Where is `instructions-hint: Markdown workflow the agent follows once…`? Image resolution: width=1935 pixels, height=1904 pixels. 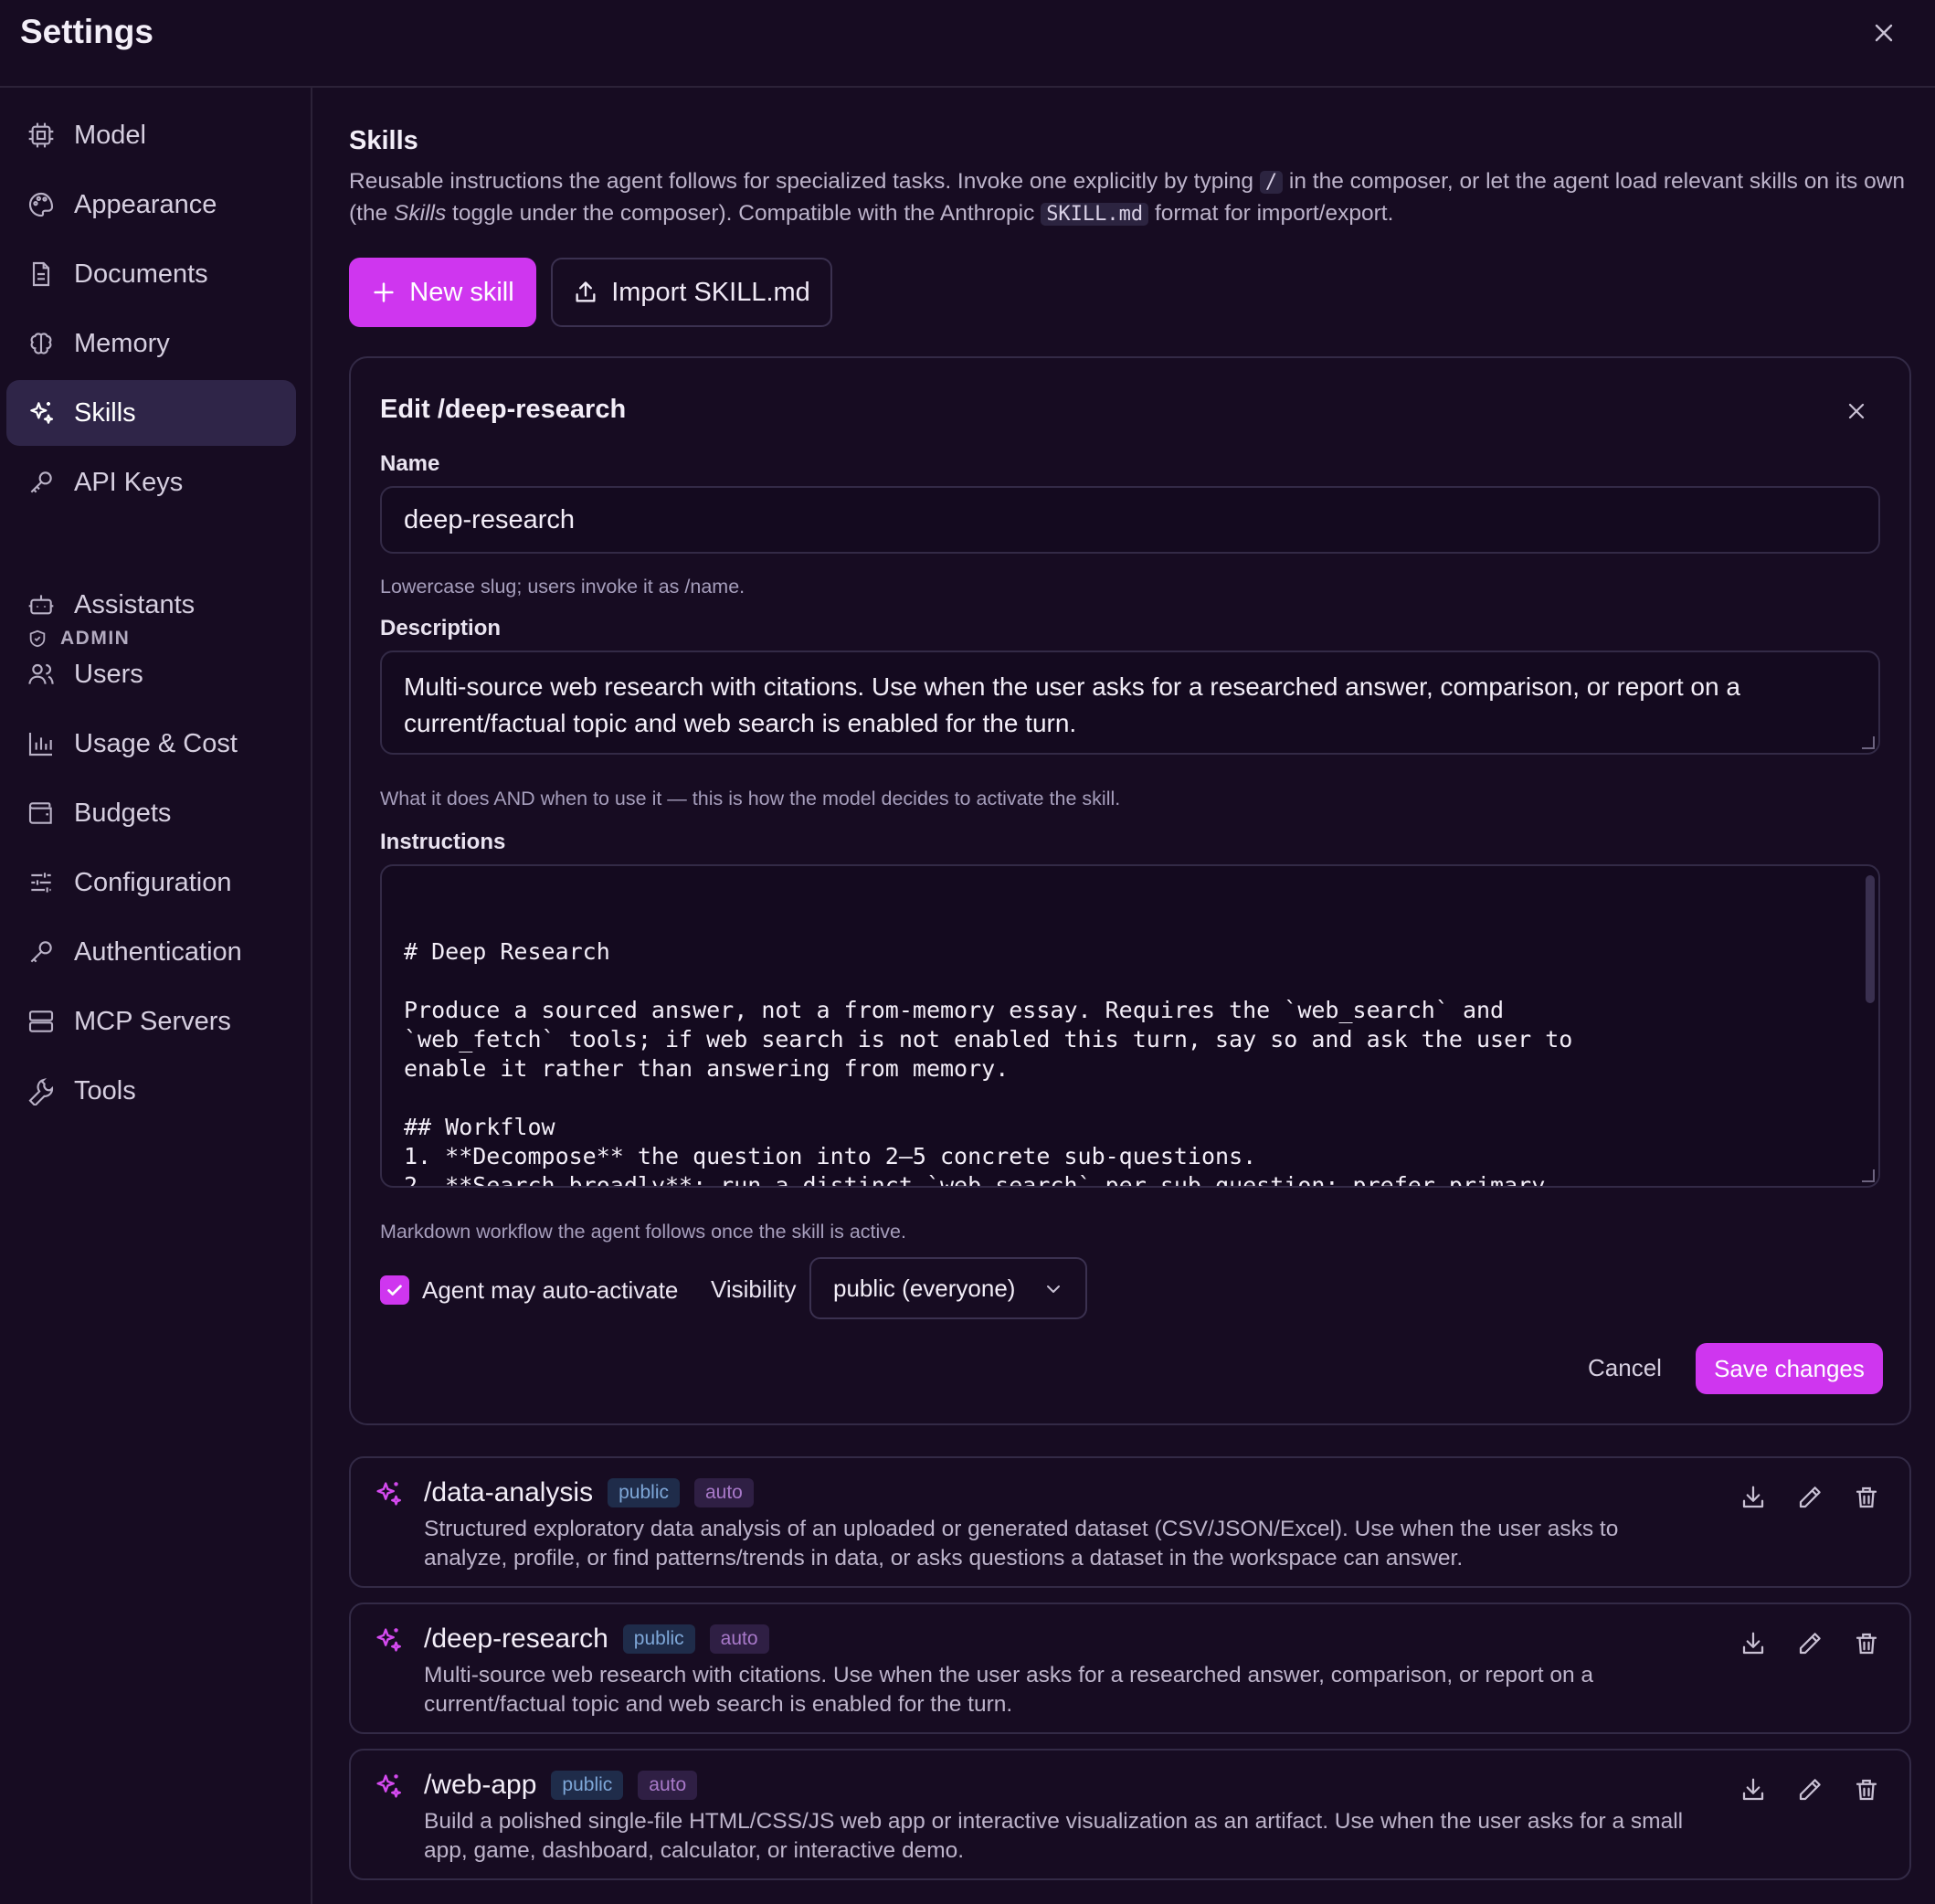
instructions-hint: Markdown workflow the agent follows once… is located at coordinates (643, 1232).